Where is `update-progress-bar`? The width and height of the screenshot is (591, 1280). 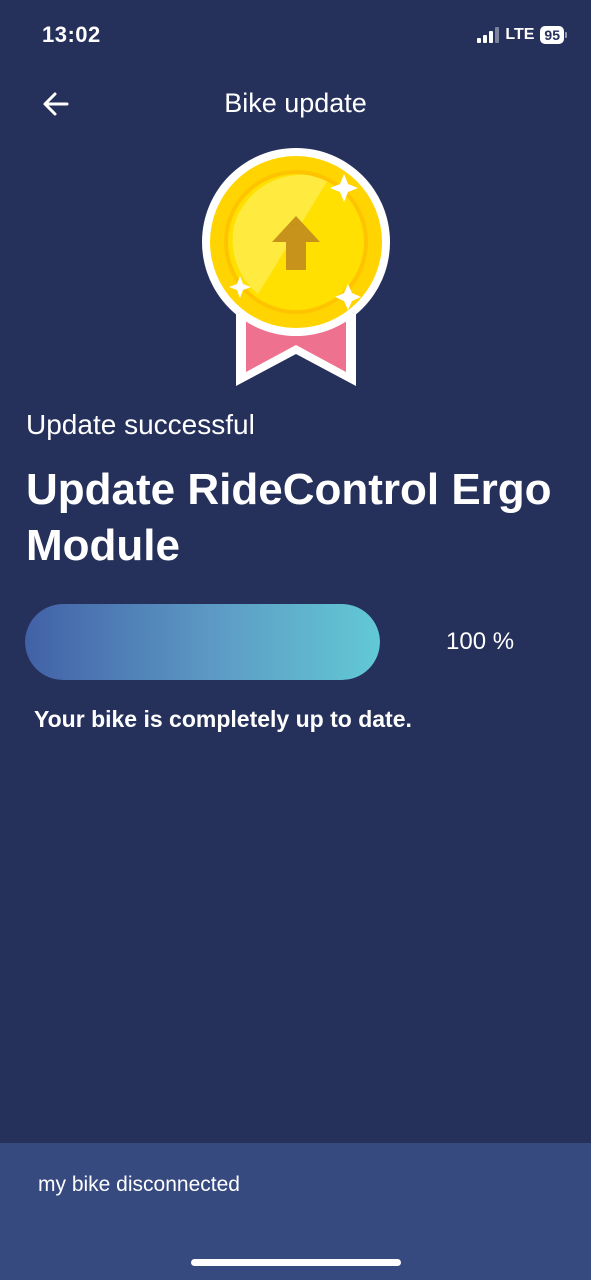
update-progress-bar is located at coordinates (202, 642).